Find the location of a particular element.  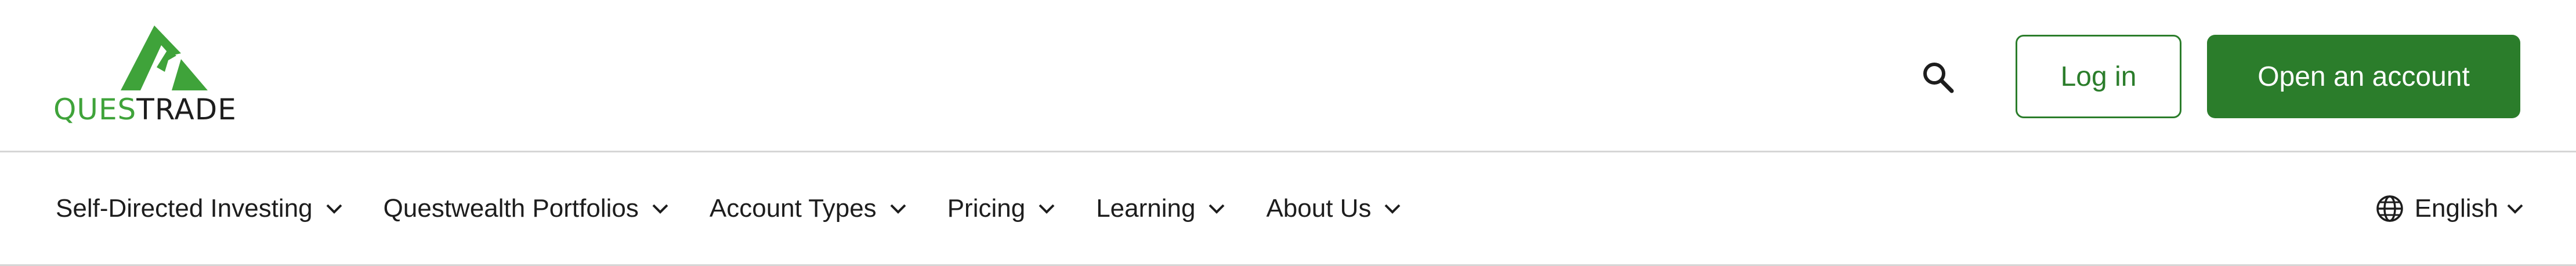

open-account-button: Open an account is located at coordinates (2363, 76).